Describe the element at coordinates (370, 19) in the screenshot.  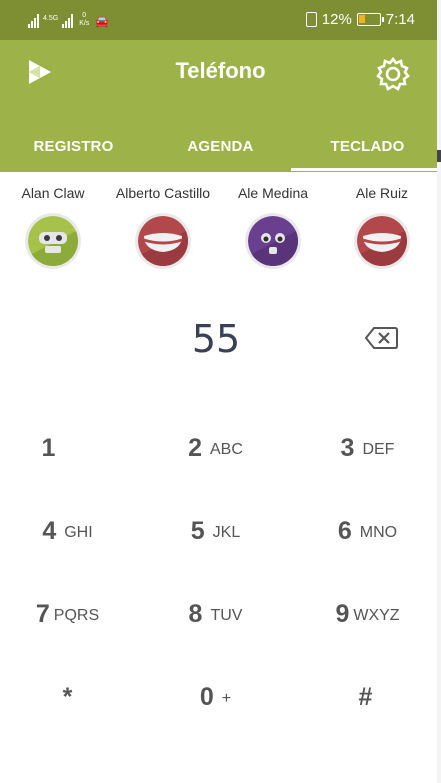
I see `battery-icon` at that location.